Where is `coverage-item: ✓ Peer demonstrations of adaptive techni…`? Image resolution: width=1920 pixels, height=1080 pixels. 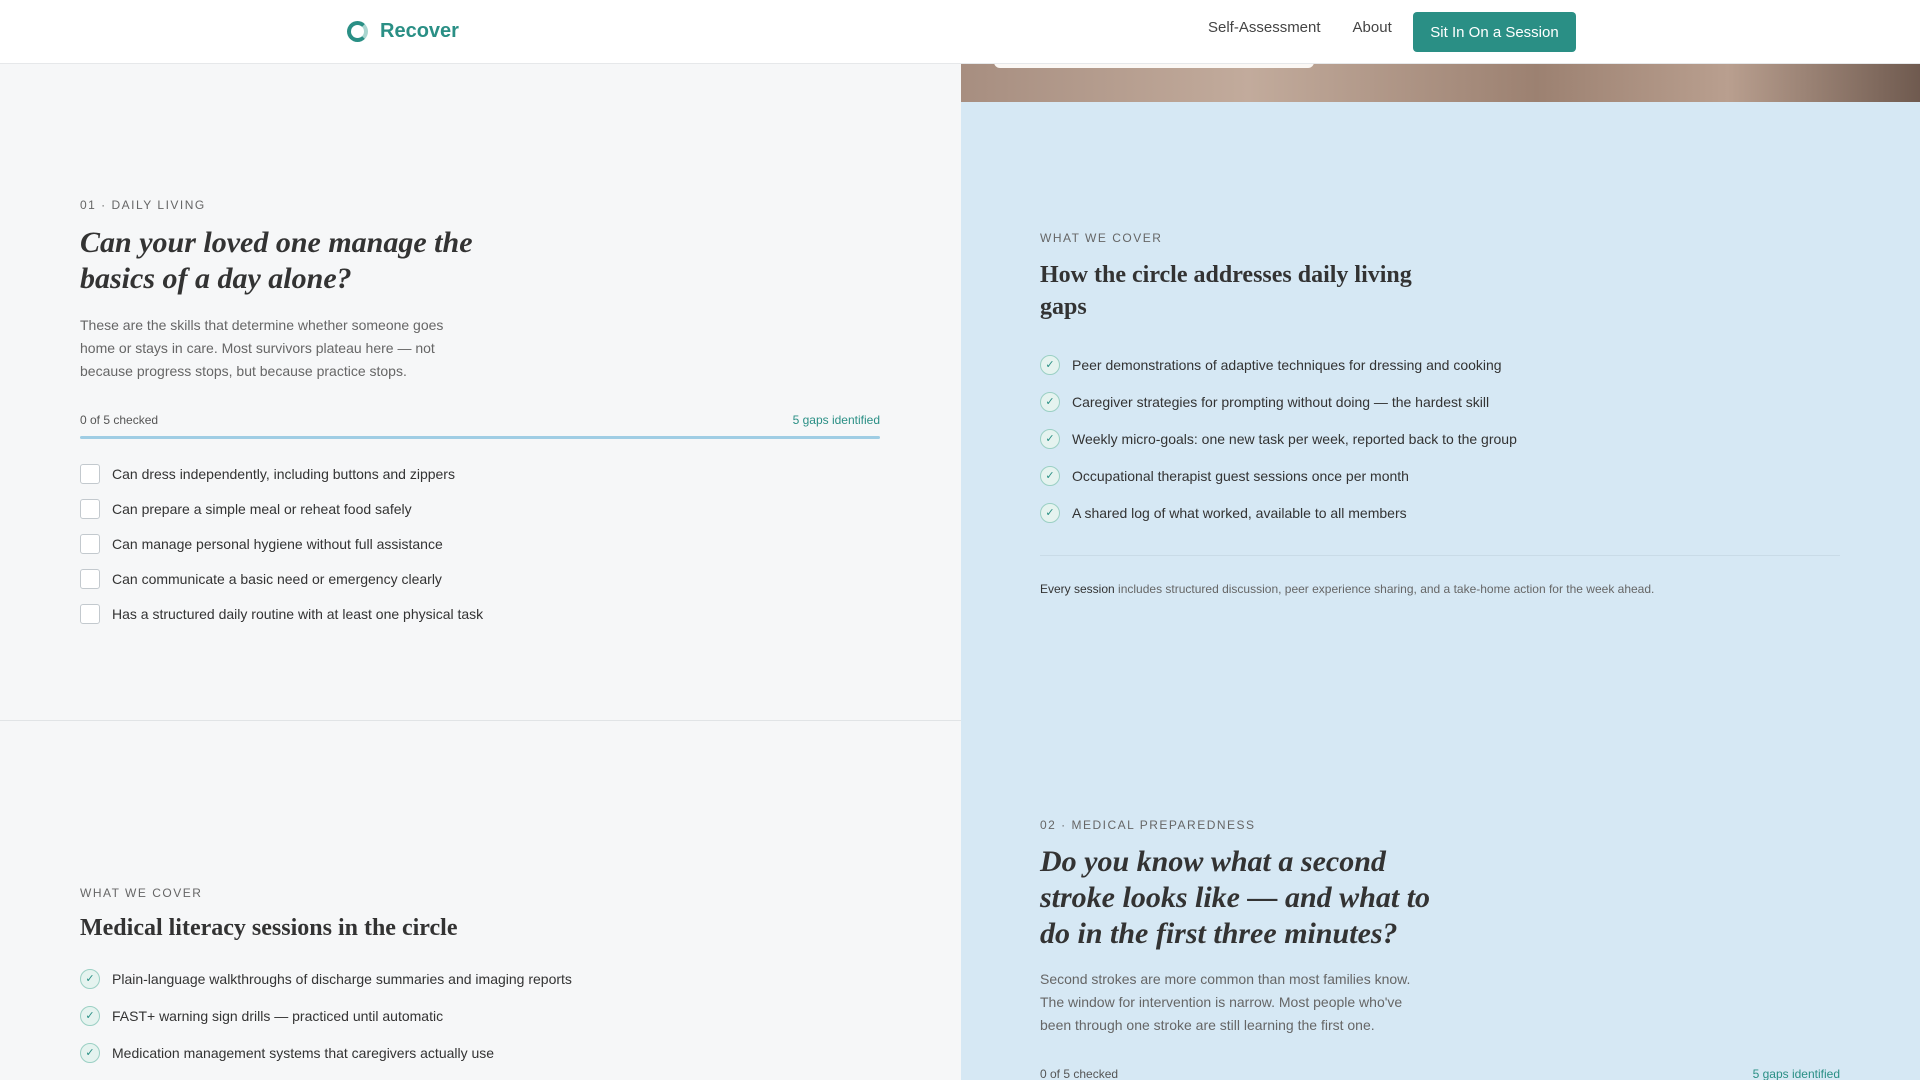
coverage-item: ✓ Peer demonstrations of adaptive techni… is located at coordinates (1440, 364).